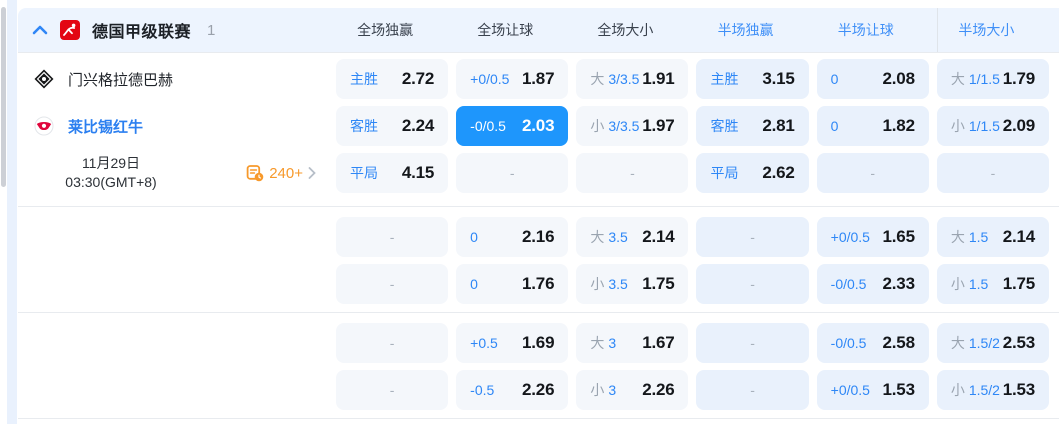  Describe the element at coordinates (752, 126) in the screenshot. I see `odds-cell: 客胜 2.81` at that location.